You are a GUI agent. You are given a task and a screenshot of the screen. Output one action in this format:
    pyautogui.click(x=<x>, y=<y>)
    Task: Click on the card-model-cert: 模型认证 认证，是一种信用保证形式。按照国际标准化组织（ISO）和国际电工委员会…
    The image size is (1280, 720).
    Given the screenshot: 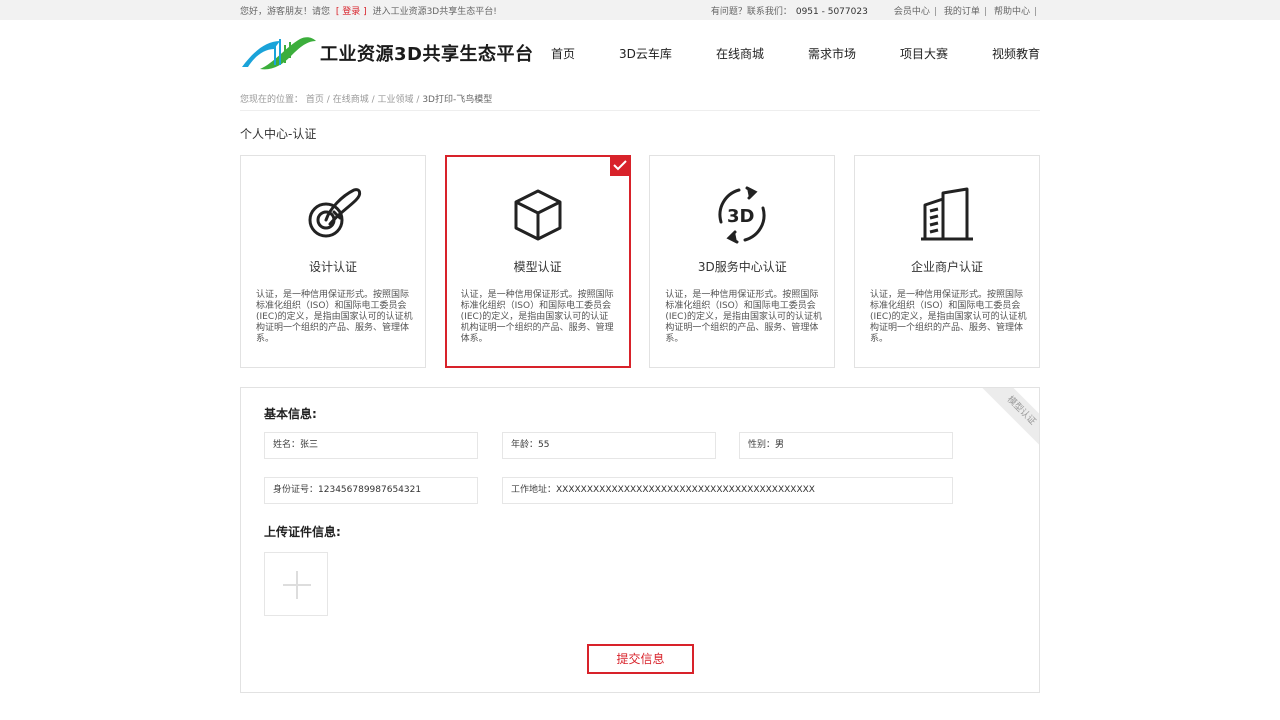 What is the action you would take?
    pyautogui.click(x=537, y=261)
    